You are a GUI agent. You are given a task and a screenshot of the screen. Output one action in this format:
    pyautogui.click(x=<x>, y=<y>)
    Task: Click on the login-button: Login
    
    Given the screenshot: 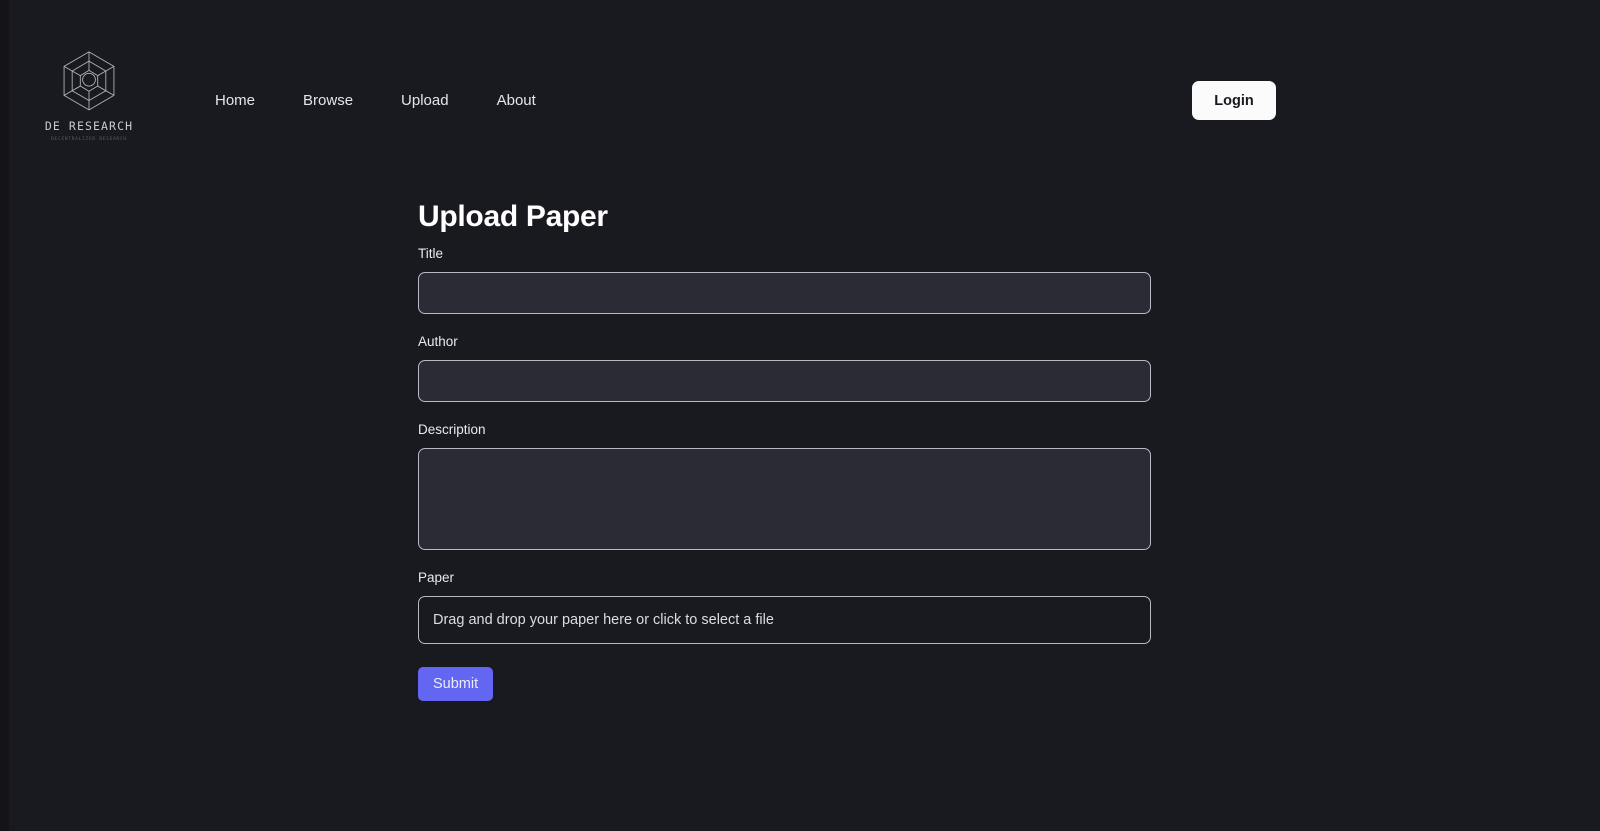 What is the action you would take?
    pyautogui.click(x=1234, y=100)
    